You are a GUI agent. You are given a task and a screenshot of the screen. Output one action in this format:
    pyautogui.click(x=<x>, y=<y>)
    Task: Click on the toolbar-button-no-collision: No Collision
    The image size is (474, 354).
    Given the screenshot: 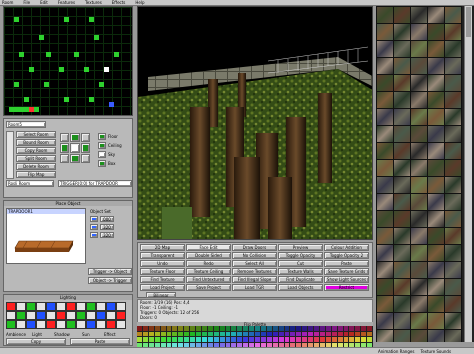 What is the action you would take?
    pyautogui.click(x=254, y=255)
    